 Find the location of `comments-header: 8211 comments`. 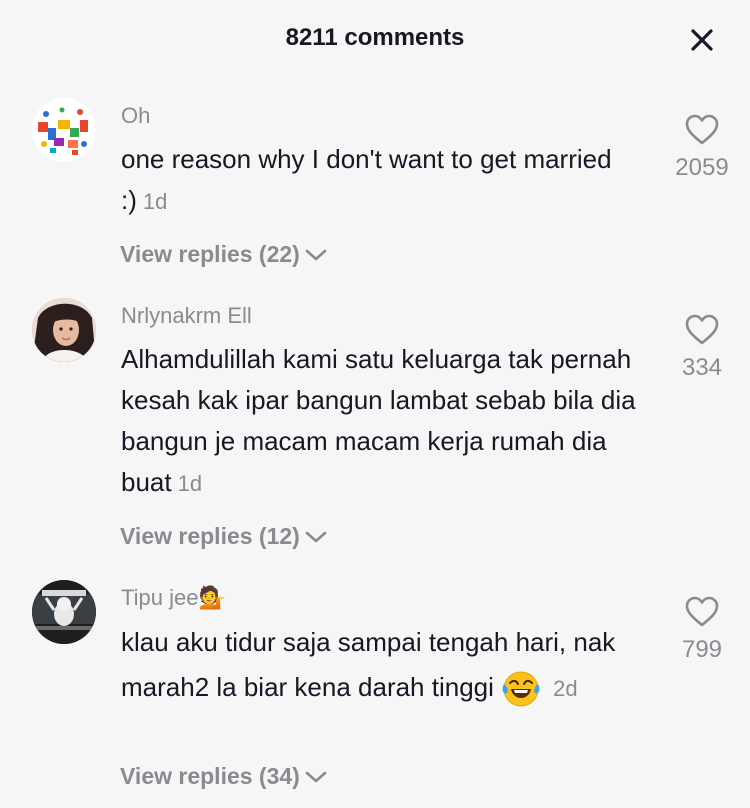

comments-header: 8211 comments is located at coordinates (375, 39).